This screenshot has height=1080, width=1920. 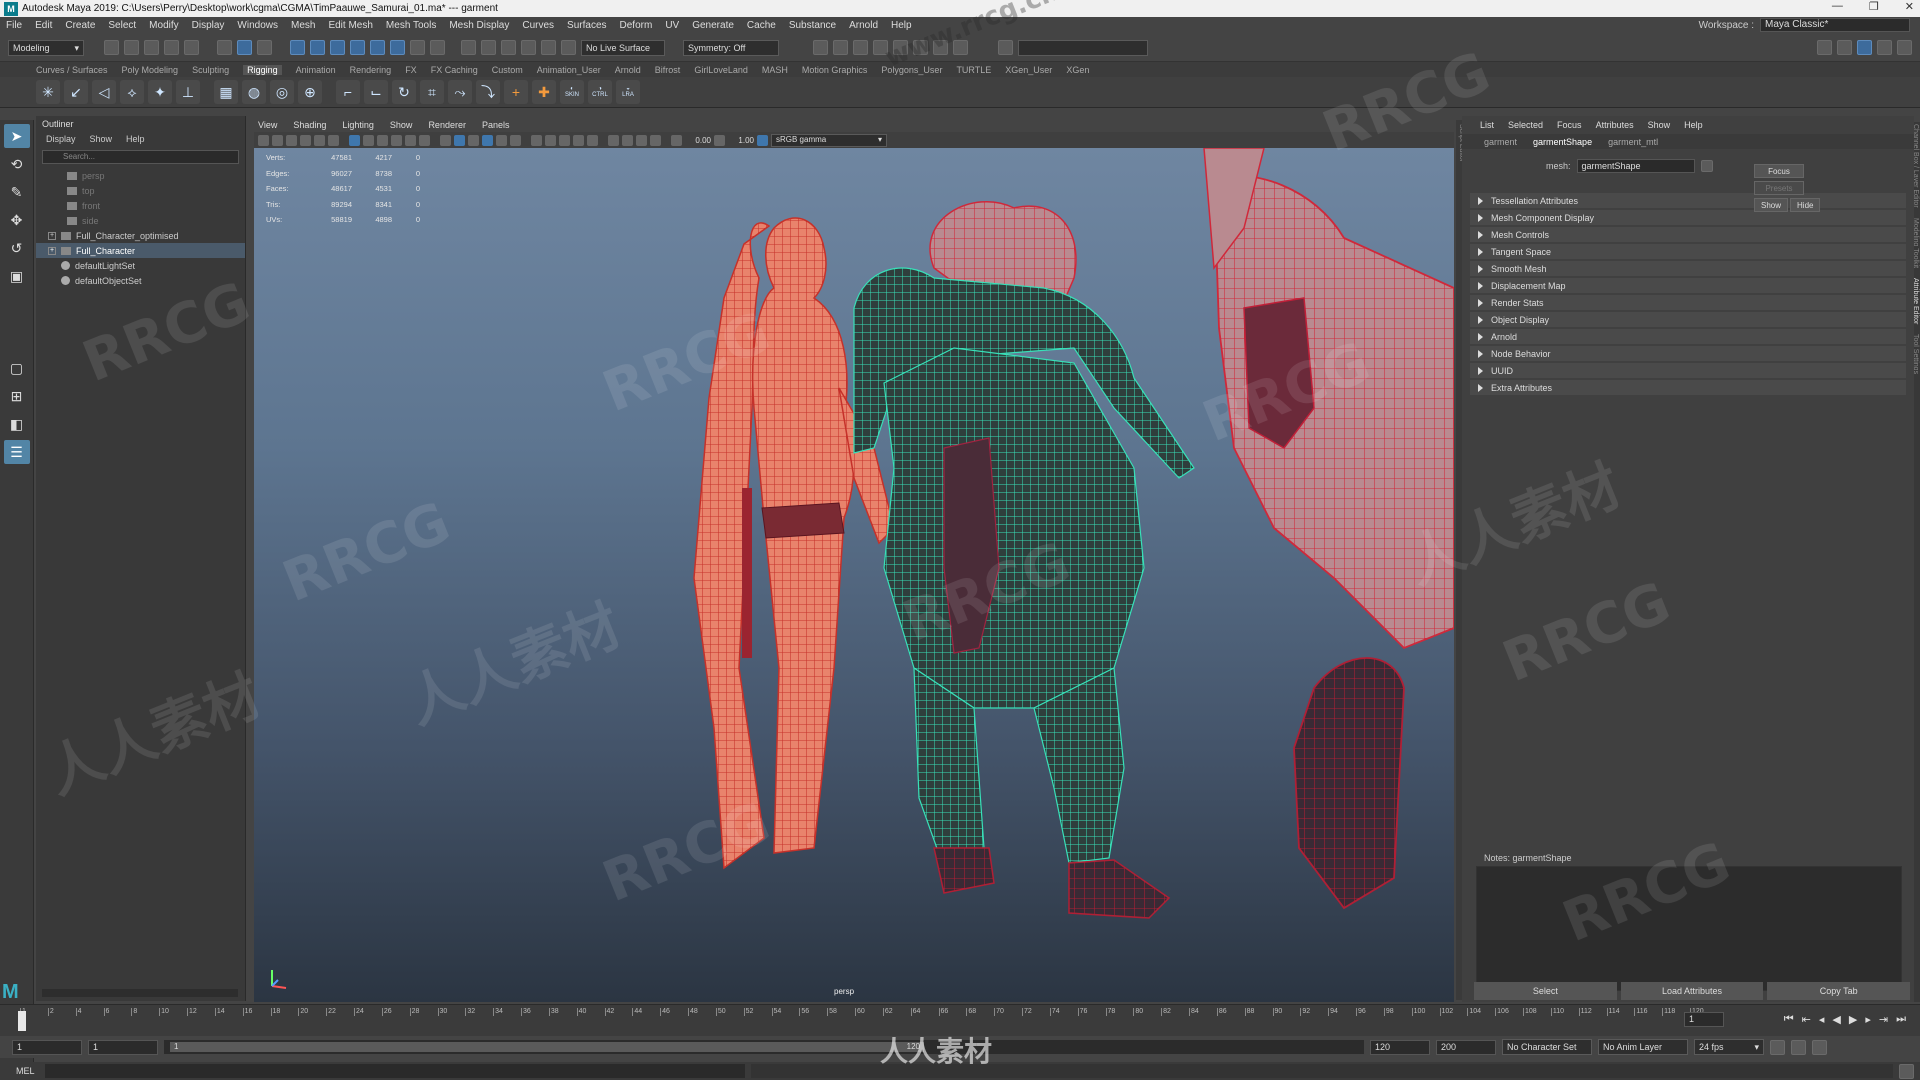 What do you see at coordinates (1805, 205) in the screenshot?
I see `hide-button: Hide` at bounding box center [1805, 205].